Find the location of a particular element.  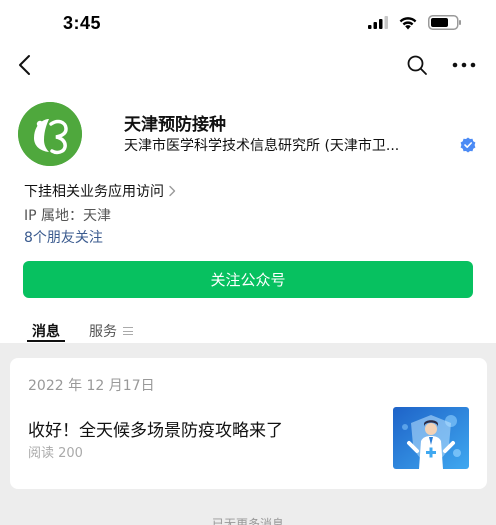

verified-badge-icon is located at coordinates (468, 145).